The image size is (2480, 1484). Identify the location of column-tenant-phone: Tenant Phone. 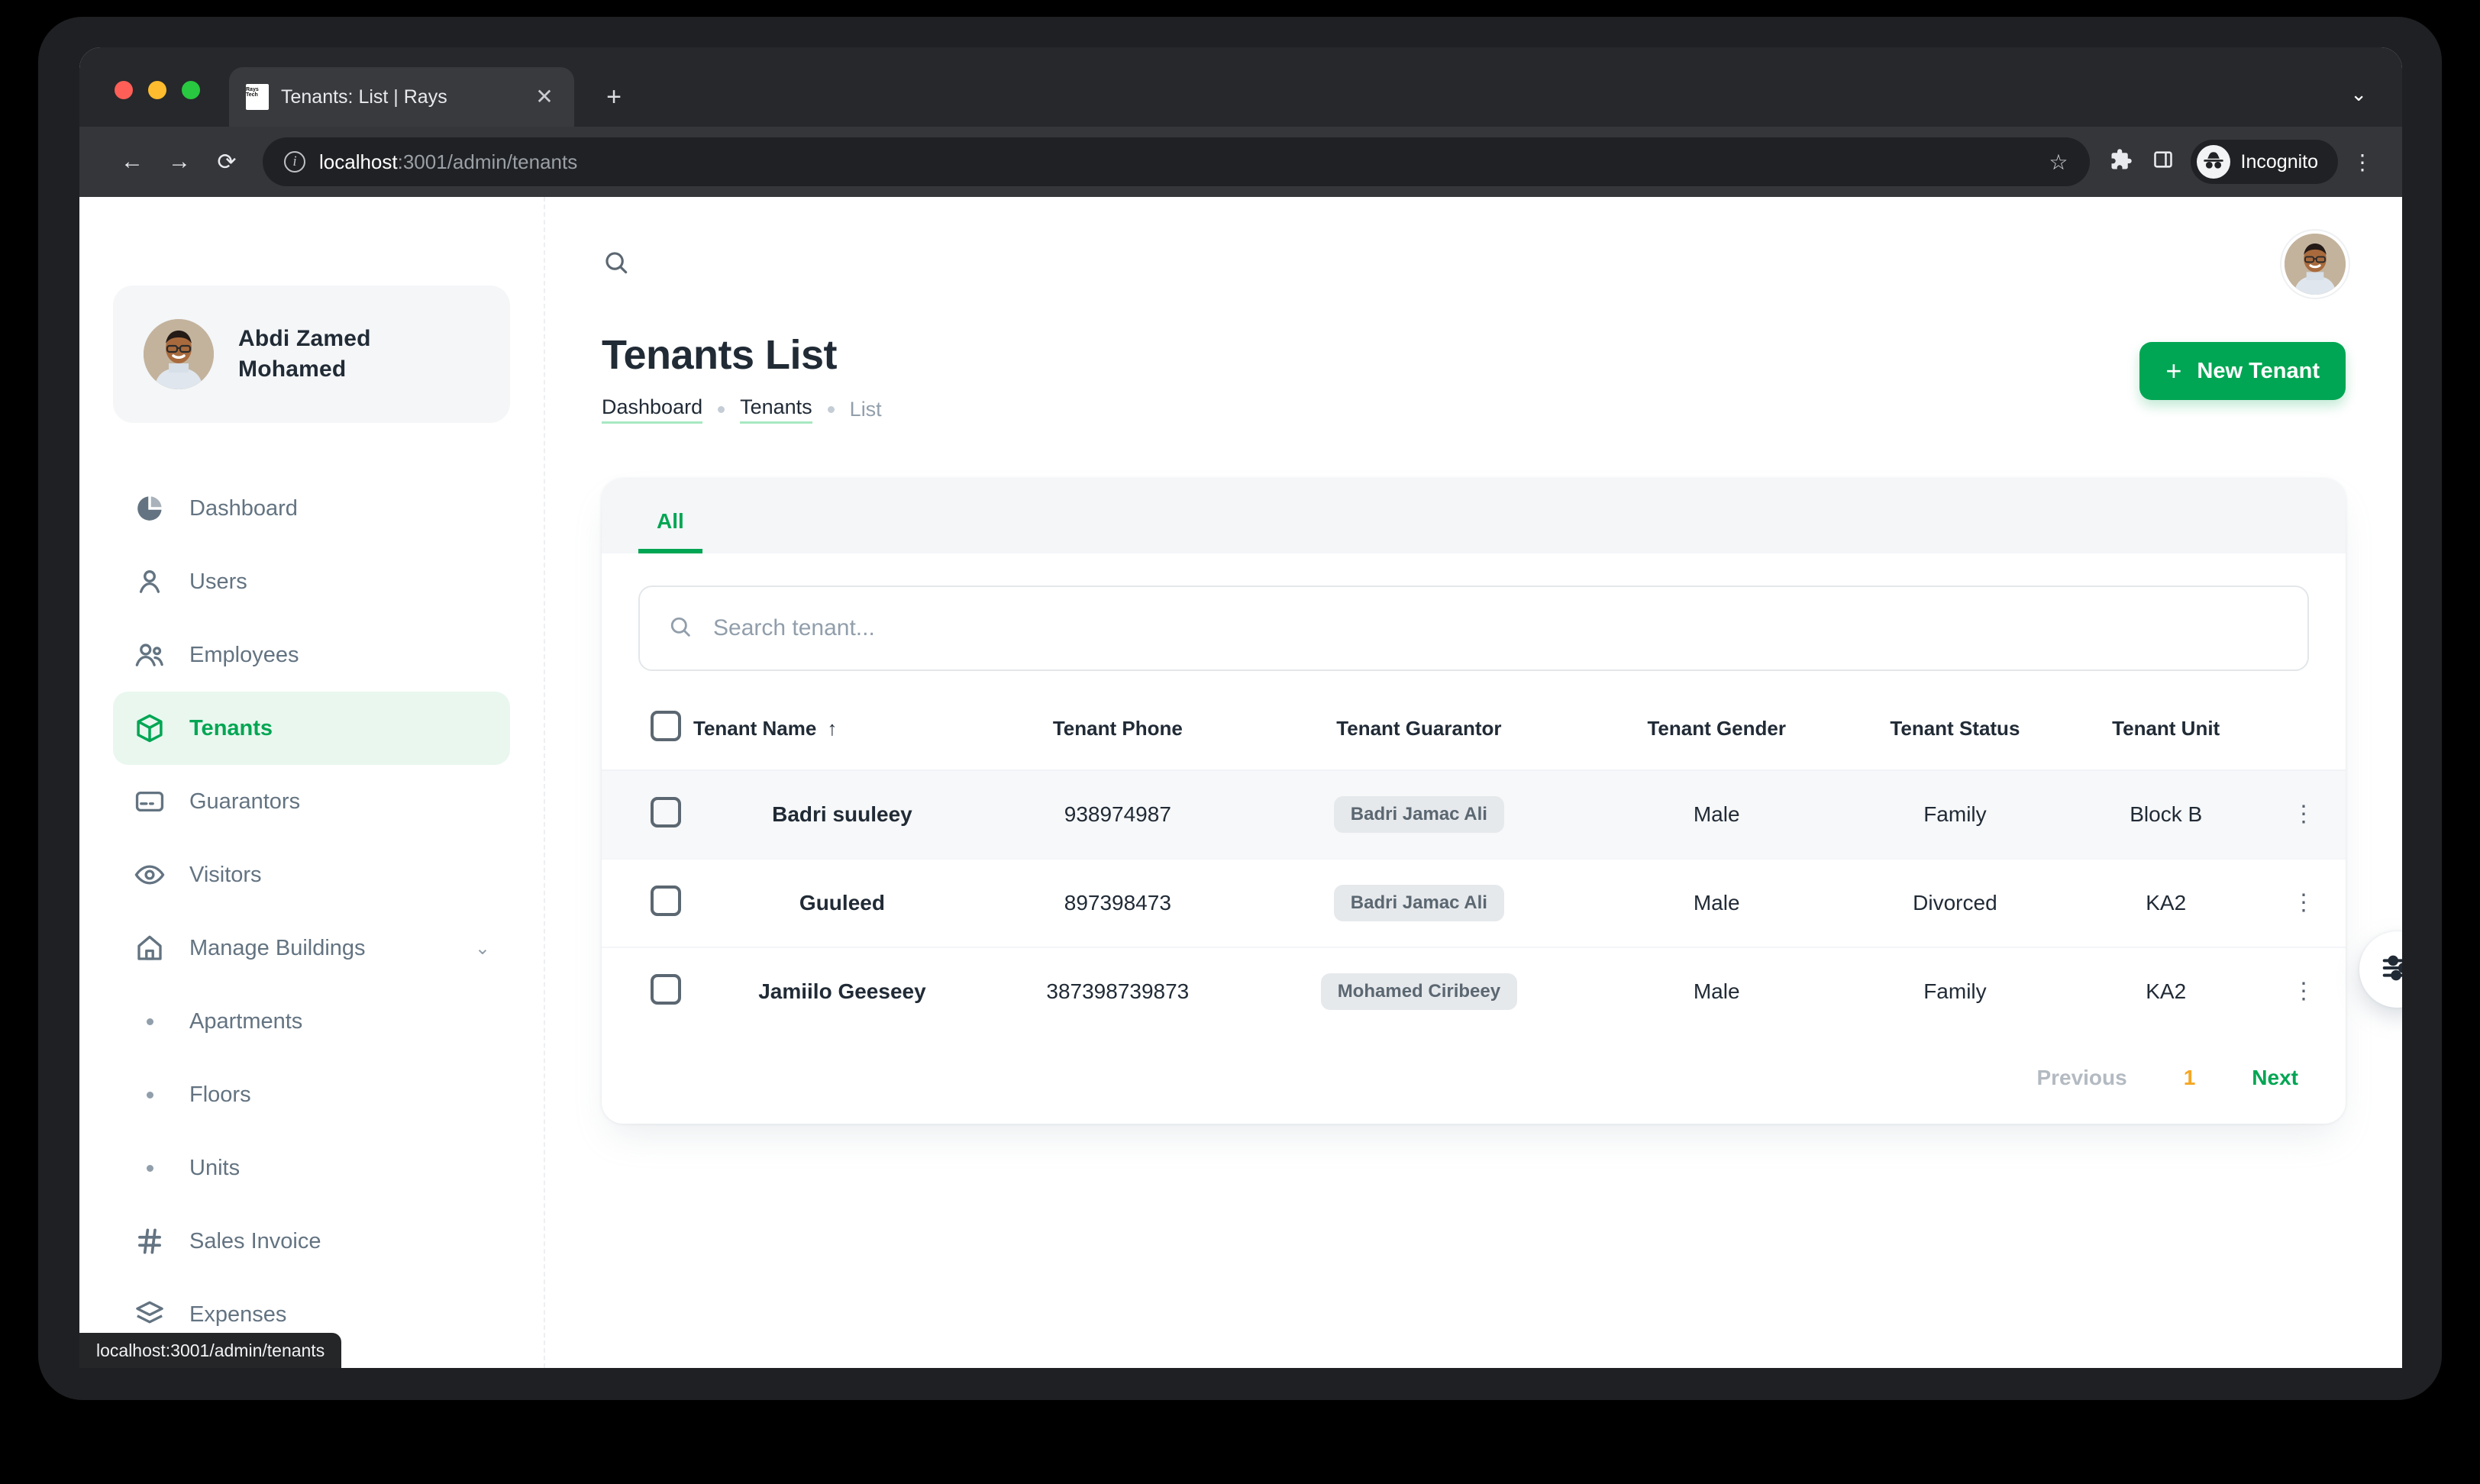
(1117, 734).